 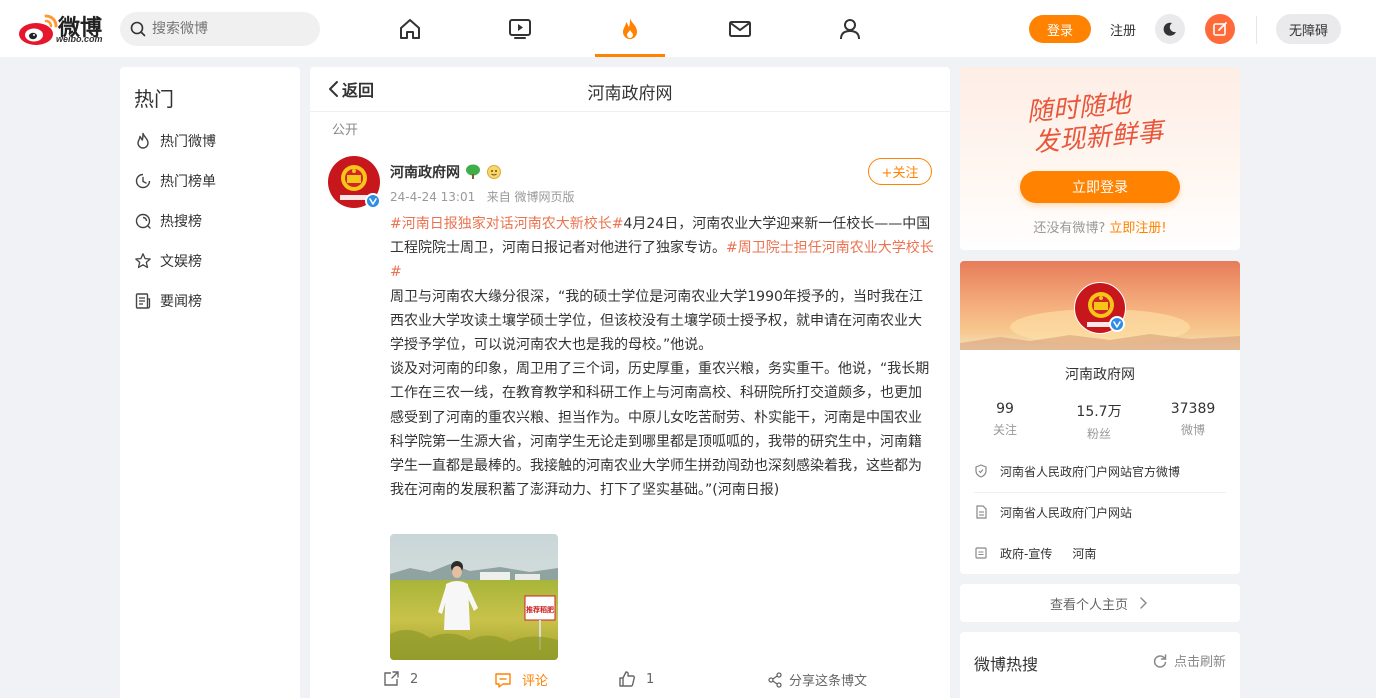 What do you see at coordinates (1026, 553) in the screenshot?
I see `tag-text: 政府-宣传` at bounding box center [1026, 553].